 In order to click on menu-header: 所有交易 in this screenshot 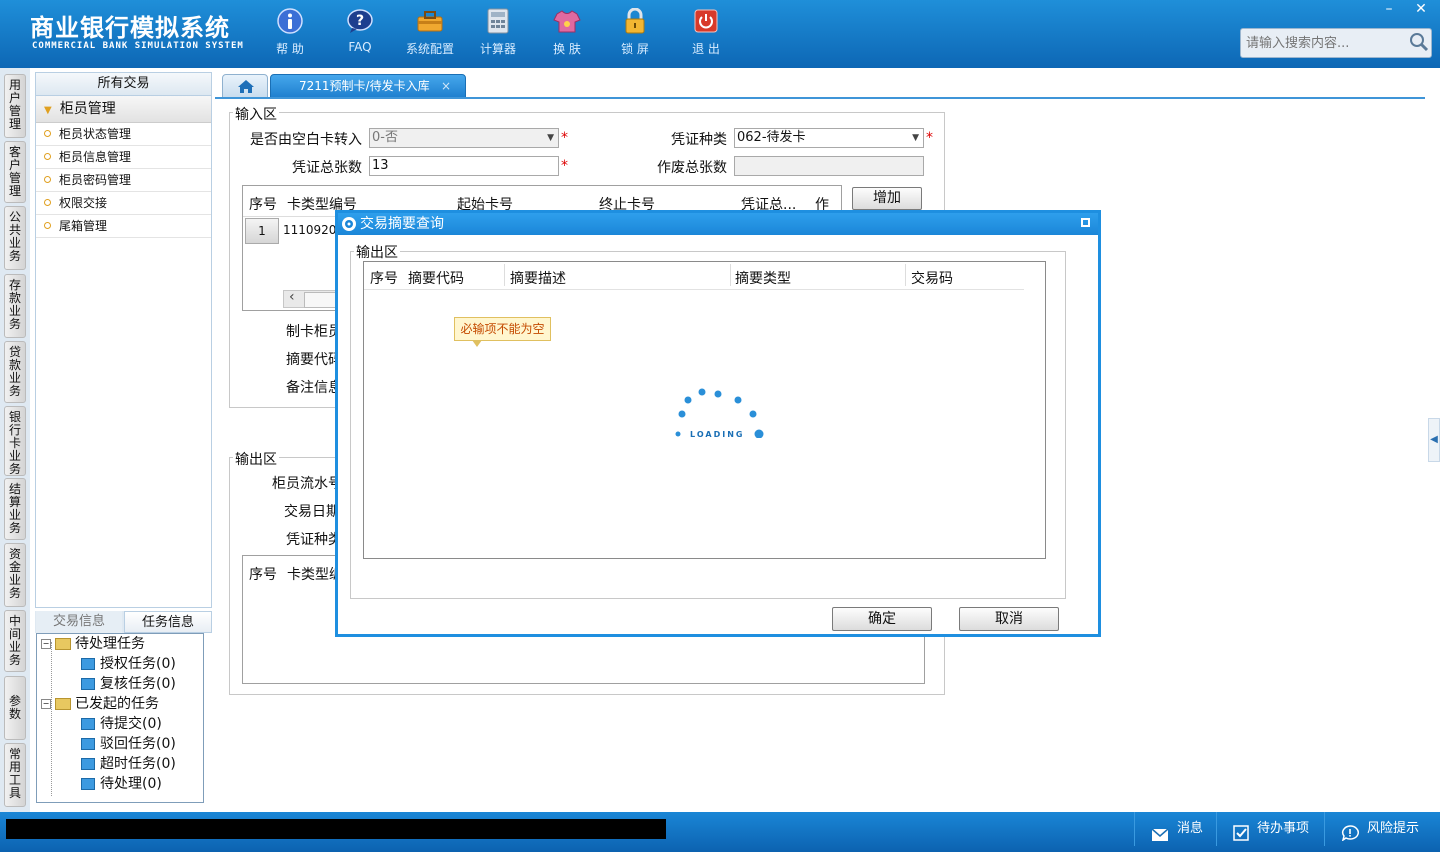, I will do `click(123, 84)`.